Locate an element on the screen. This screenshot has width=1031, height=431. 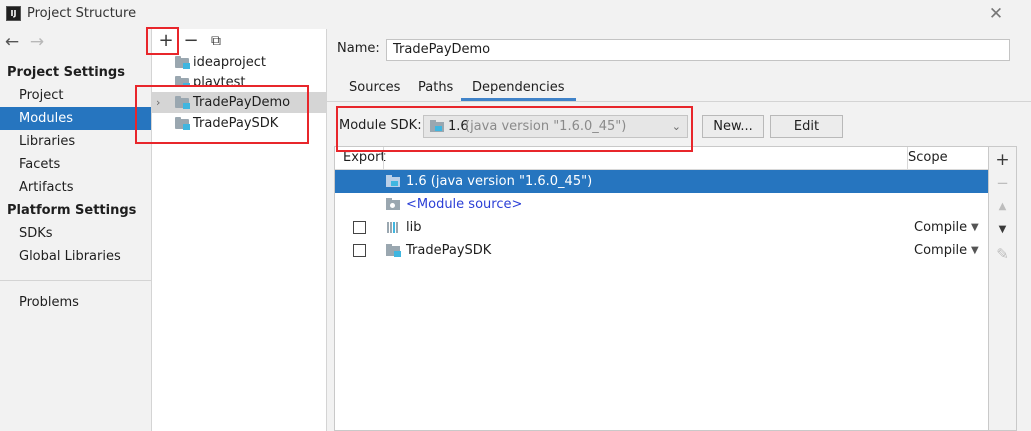
nav-item-modules: Modules is located at coordinates (75, 118).